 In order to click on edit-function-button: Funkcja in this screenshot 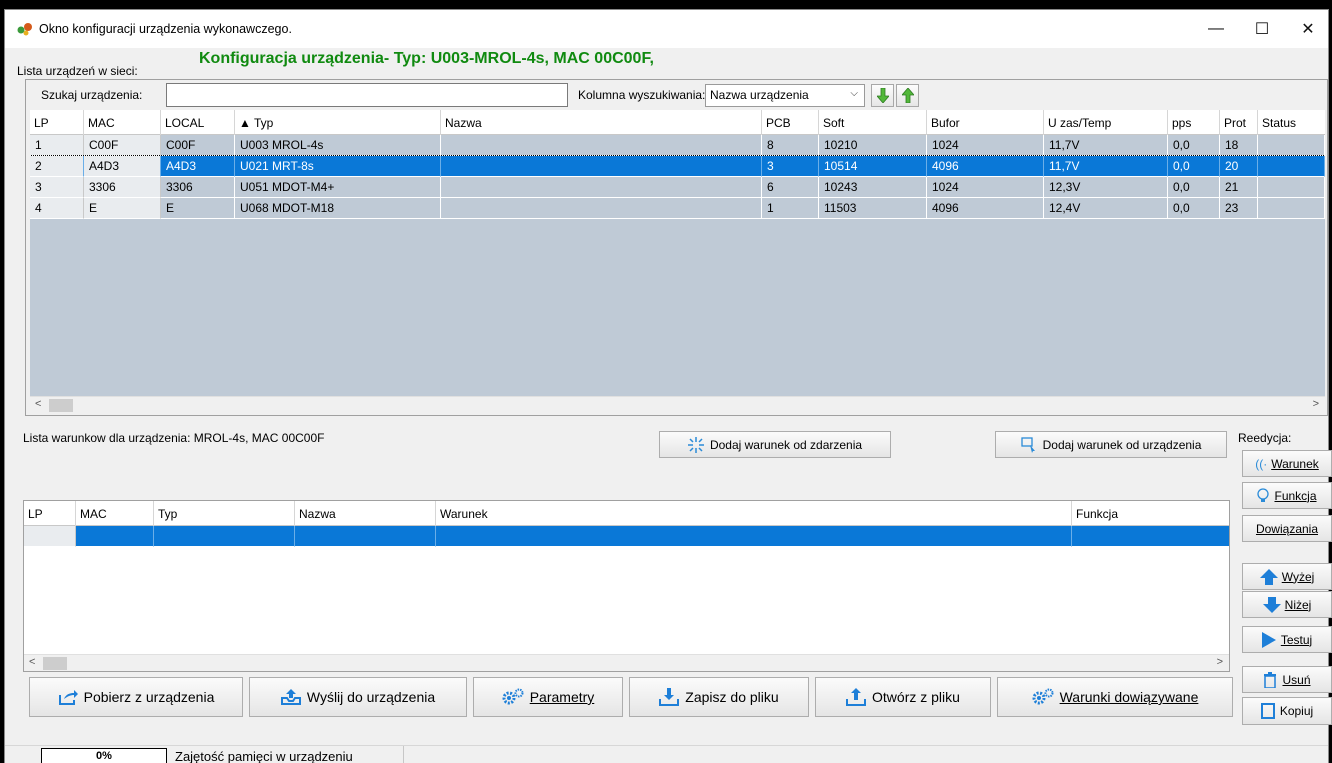, I will do `click(1287, 495)`.